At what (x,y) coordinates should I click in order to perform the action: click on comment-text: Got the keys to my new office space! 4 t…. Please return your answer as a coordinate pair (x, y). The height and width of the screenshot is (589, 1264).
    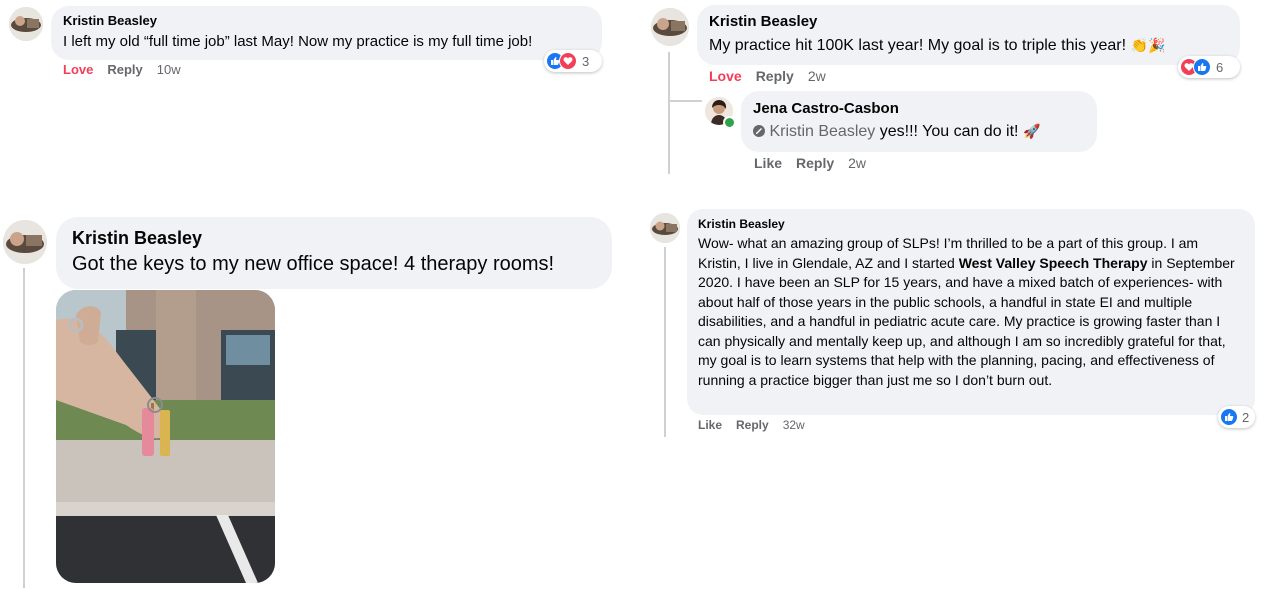
    Looking at the image, I should click on (313, 264).